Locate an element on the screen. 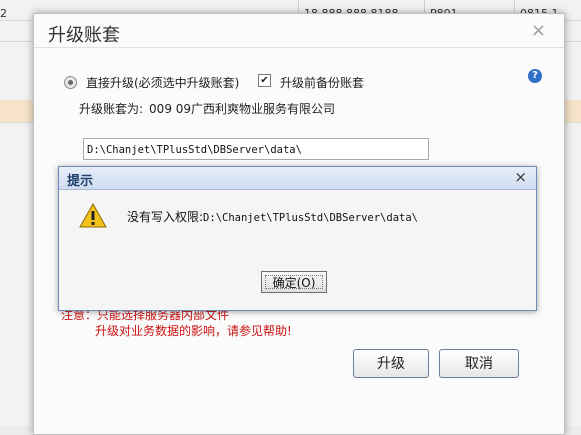  direct-upgrade-label: 直接升级(必须选中升级账套) is located at coordinates (162, 82).